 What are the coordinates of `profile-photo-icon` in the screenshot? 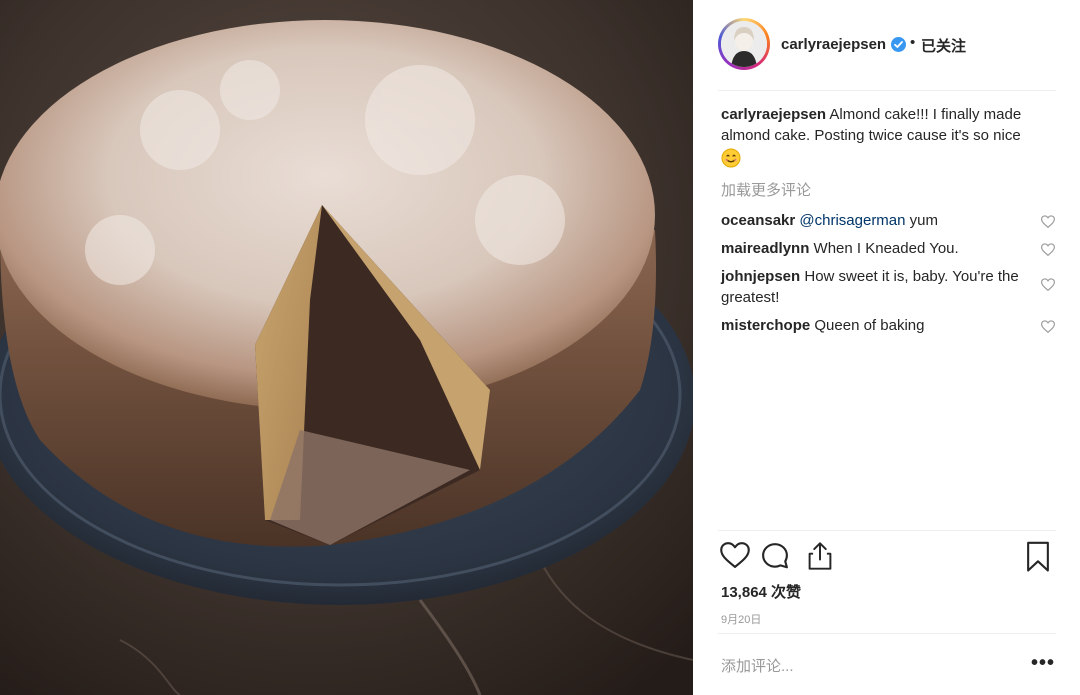 It's located at (744, 44).